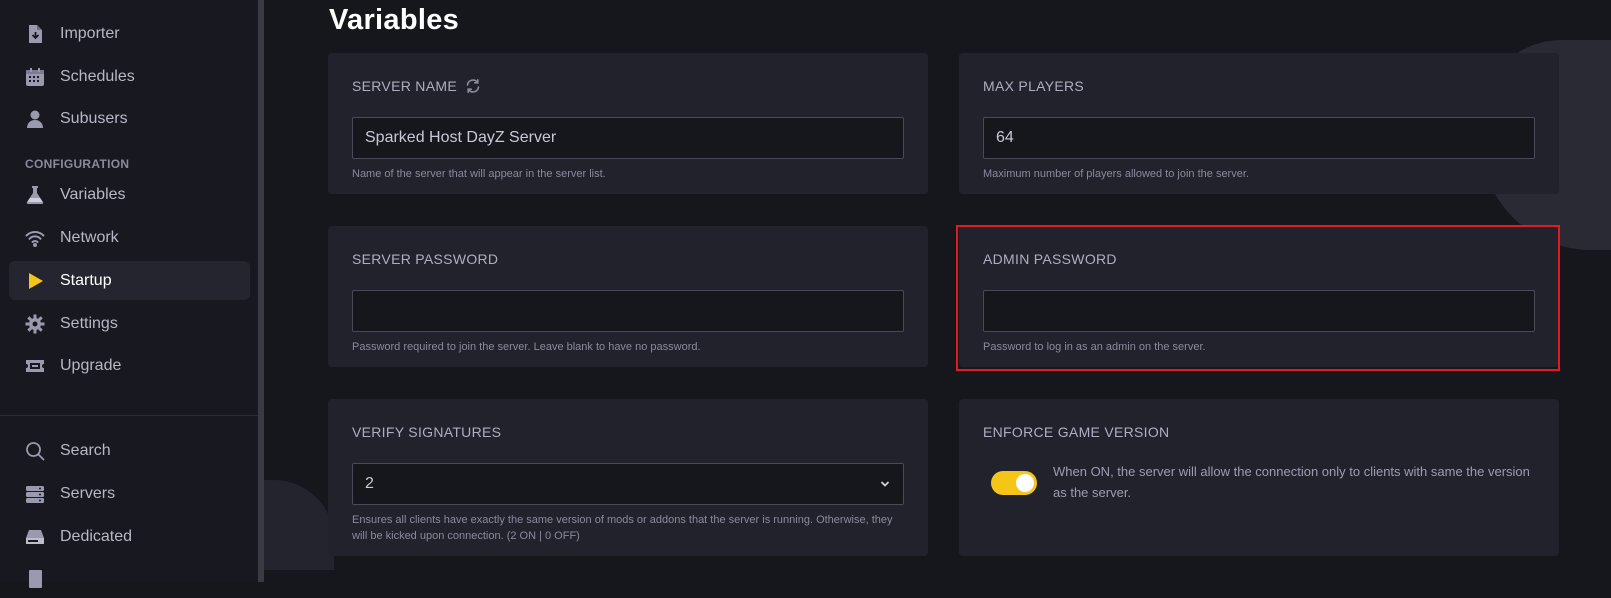  What do you see at coordinates (129, 237) in the screenshot?
I see `sidebar-item-network: Network` at bounding box center [129, 237].